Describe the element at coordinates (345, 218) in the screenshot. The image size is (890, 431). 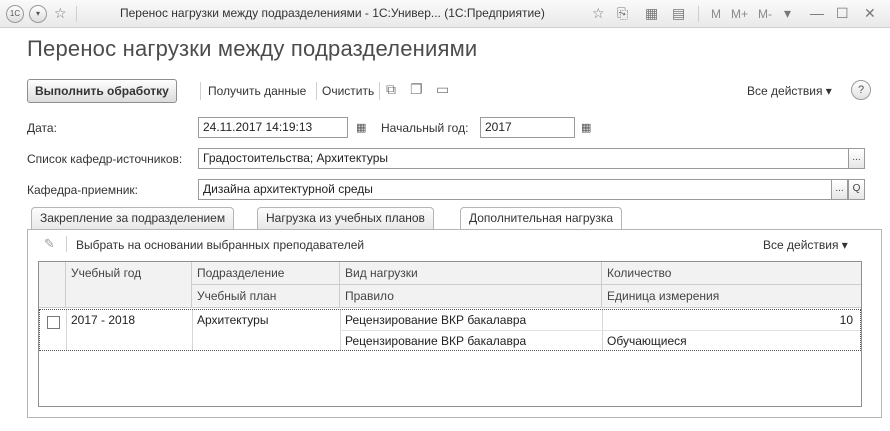
I see `tab-curriculum-load: Нагрузка из учебных планов` at that location.